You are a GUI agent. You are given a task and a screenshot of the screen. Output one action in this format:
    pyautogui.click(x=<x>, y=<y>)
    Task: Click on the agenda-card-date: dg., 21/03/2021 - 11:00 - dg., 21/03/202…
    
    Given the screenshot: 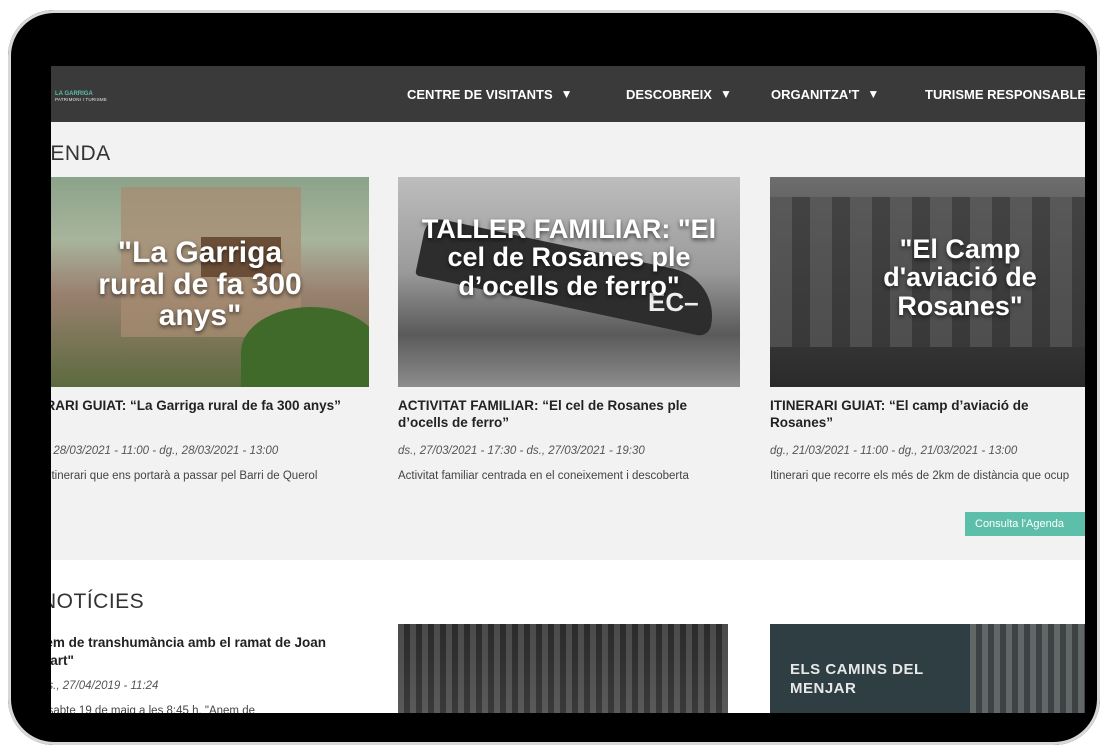 What is the action you would take?
    pyautogui.click(x=894, y=451)
    